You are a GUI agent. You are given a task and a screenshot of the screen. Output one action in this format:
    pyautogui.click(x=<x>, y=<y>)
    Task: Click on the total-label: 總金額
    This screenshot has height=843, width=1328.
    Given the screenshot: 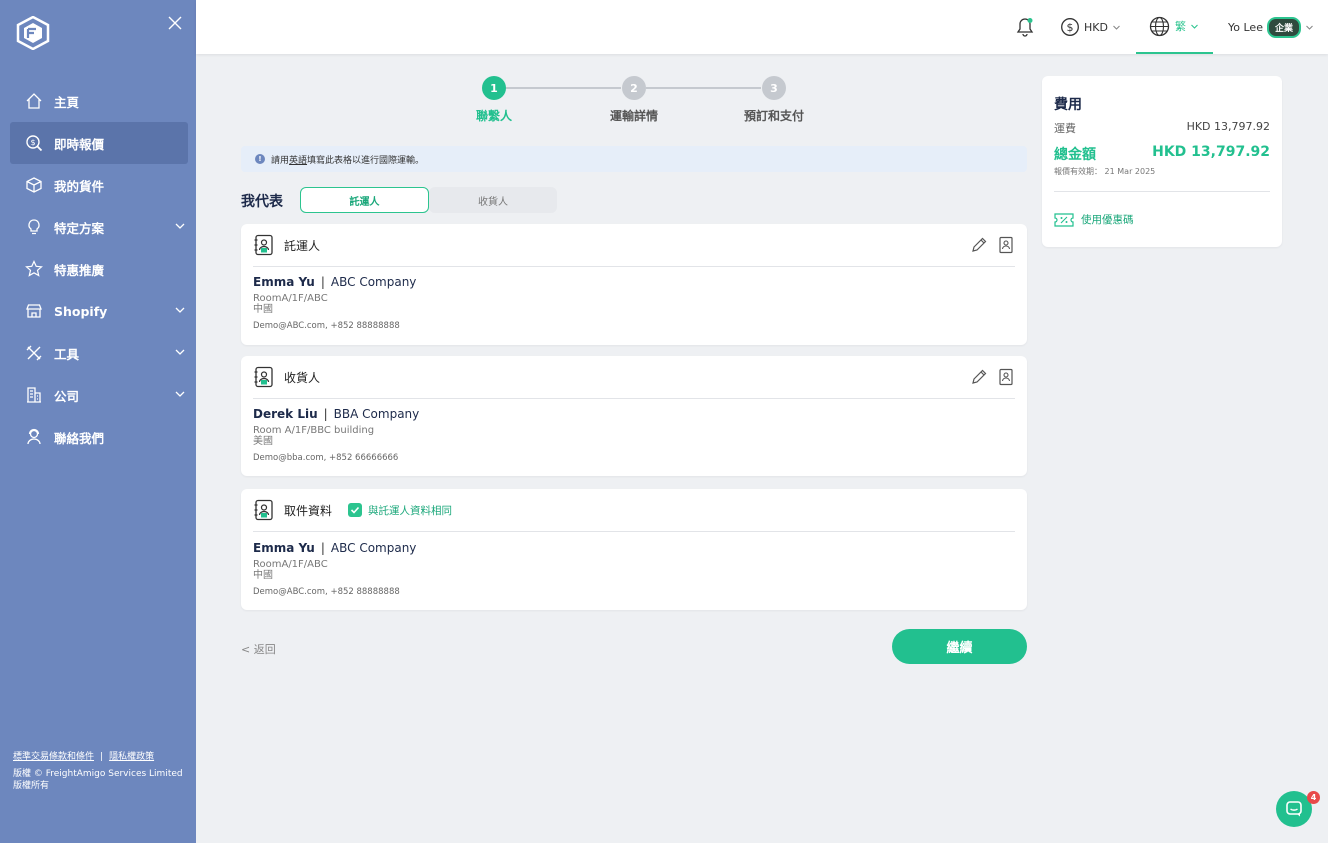 What is the action you would take?
    pyautogui.click(x=1075, y=155)
    